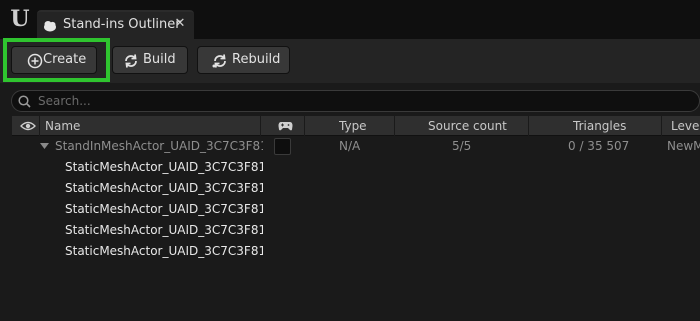 This screenshot has width=700, height=321. Describe the element at coordinates (28, 126) in the screenshot. I see `eye-icon` at that location.